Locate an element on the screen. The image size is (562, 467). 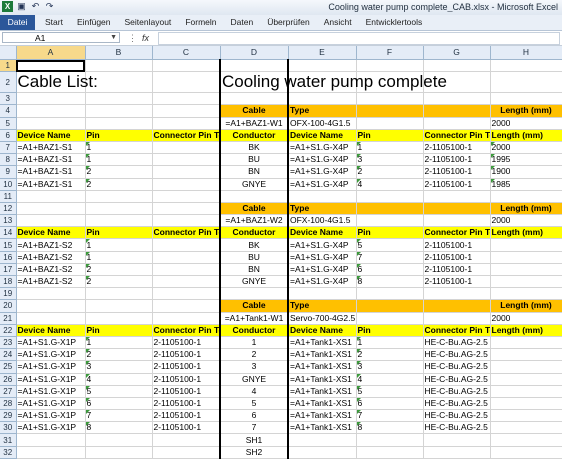
cell-A14: Device Name is located at coordinates (51, 233).